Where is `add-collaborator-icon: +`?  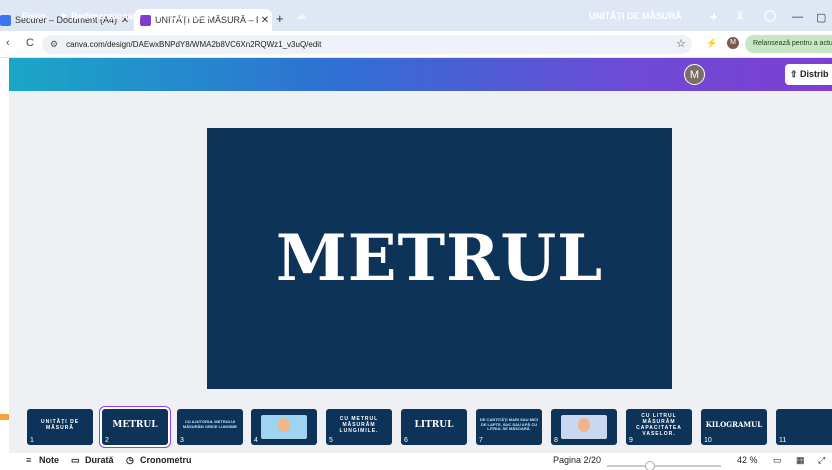
add-collaborator-icon: + is located at coordinates (714, 16).